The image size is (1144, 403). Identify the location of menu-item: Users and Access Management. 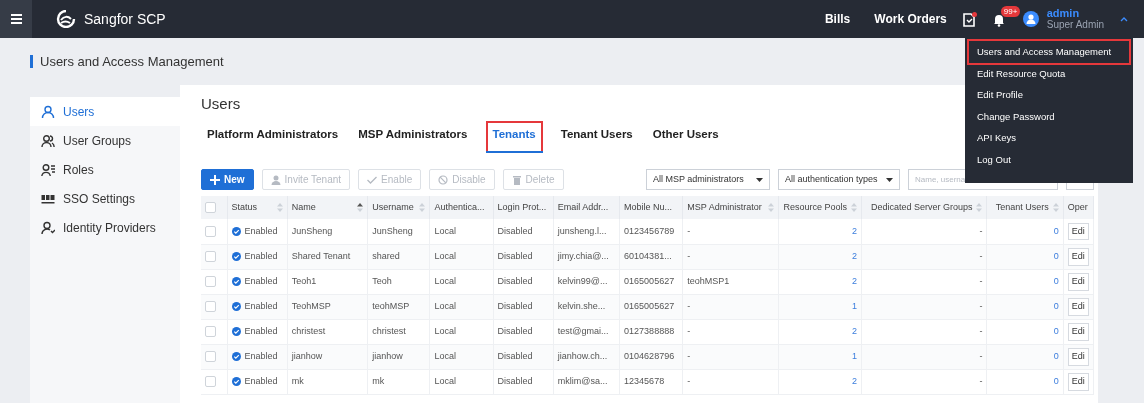
(1049, 52).